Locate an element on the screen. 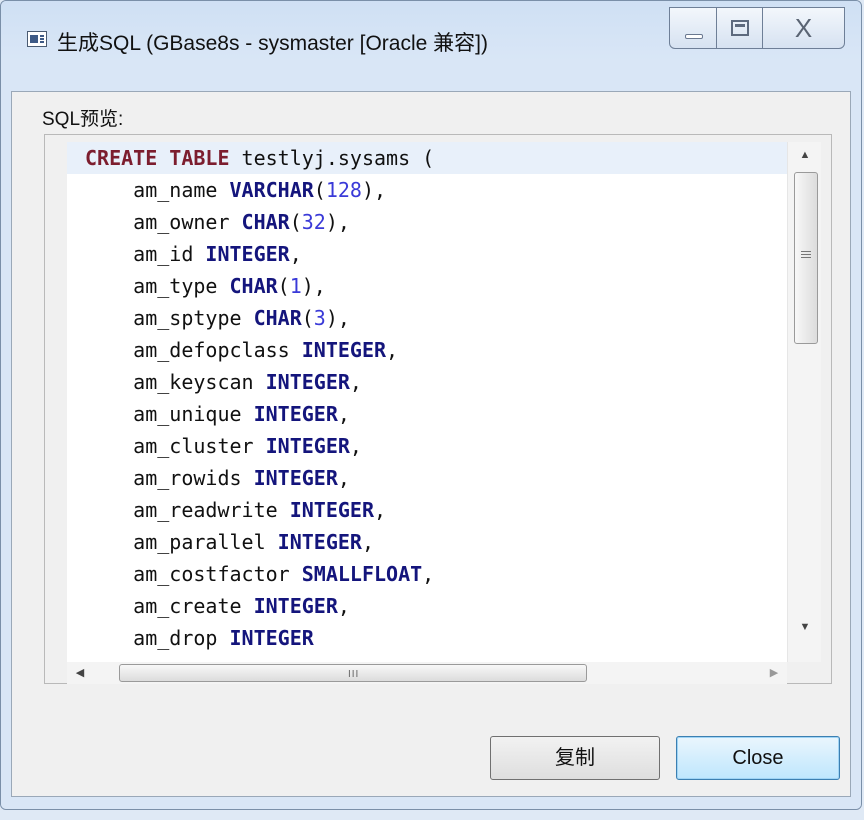 The width and height of the screenshot is (864, 820). vertical-scroll-thumb is located at coordinates (806, 258).